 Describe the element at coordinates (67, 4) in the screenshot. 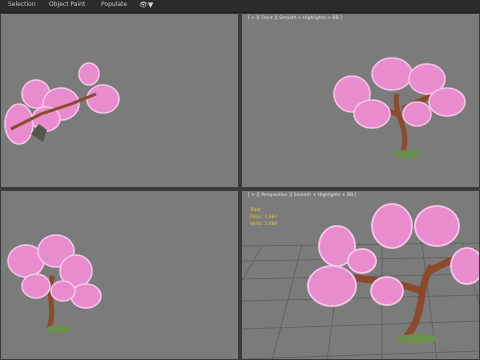

I see `menu-object-paint: Object Paint` at that location.